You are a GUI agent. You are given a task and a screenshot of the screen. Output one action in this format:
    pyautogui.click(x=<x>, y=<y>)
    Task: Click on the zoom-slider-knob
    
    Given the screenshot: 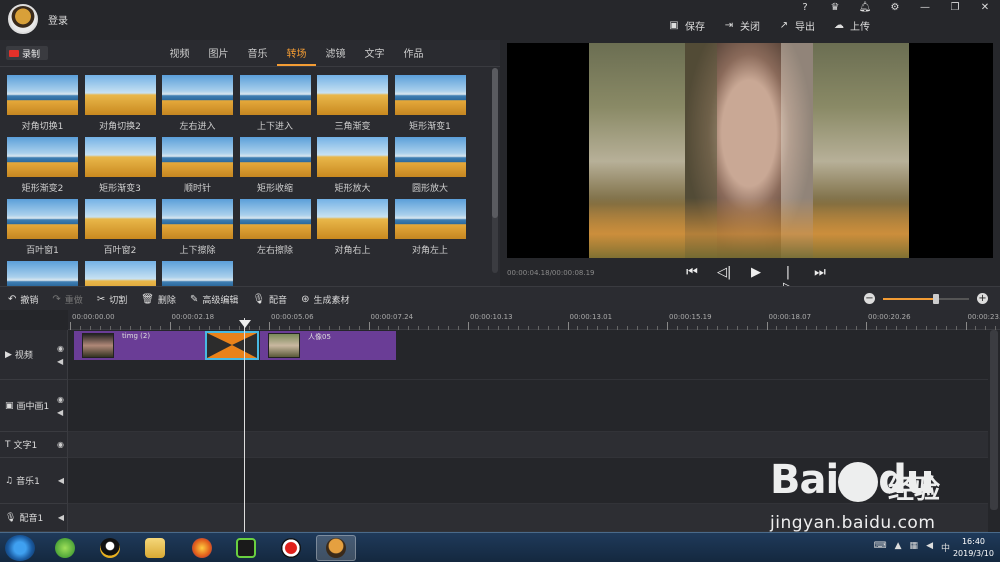 What is the action you would take?
    pyautogui.click(x=936, y=298)
    